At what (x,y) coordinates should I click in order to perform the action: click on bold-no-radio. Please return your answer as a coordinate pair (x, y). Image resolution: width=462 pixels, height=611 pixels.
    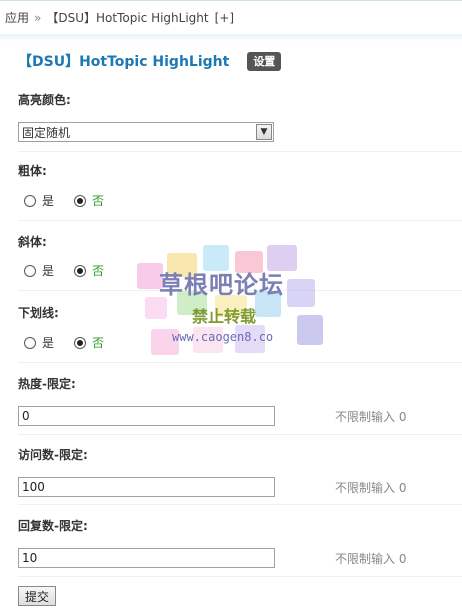
    Looking at the image, I should click on (80, 200).